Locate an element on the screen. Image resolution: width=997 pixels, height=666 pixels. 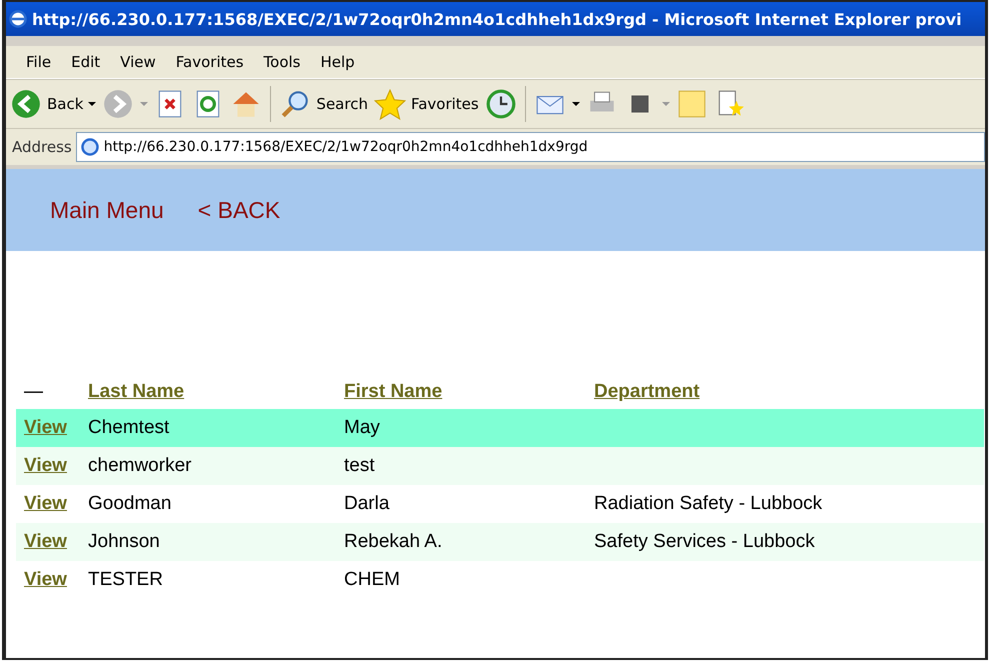
address-field: http://66.230.0.177:1568/EXEC/2/1w72oqr0h2mn4o1cdhheh1dx9rgd is located at coordinates (530, 147).